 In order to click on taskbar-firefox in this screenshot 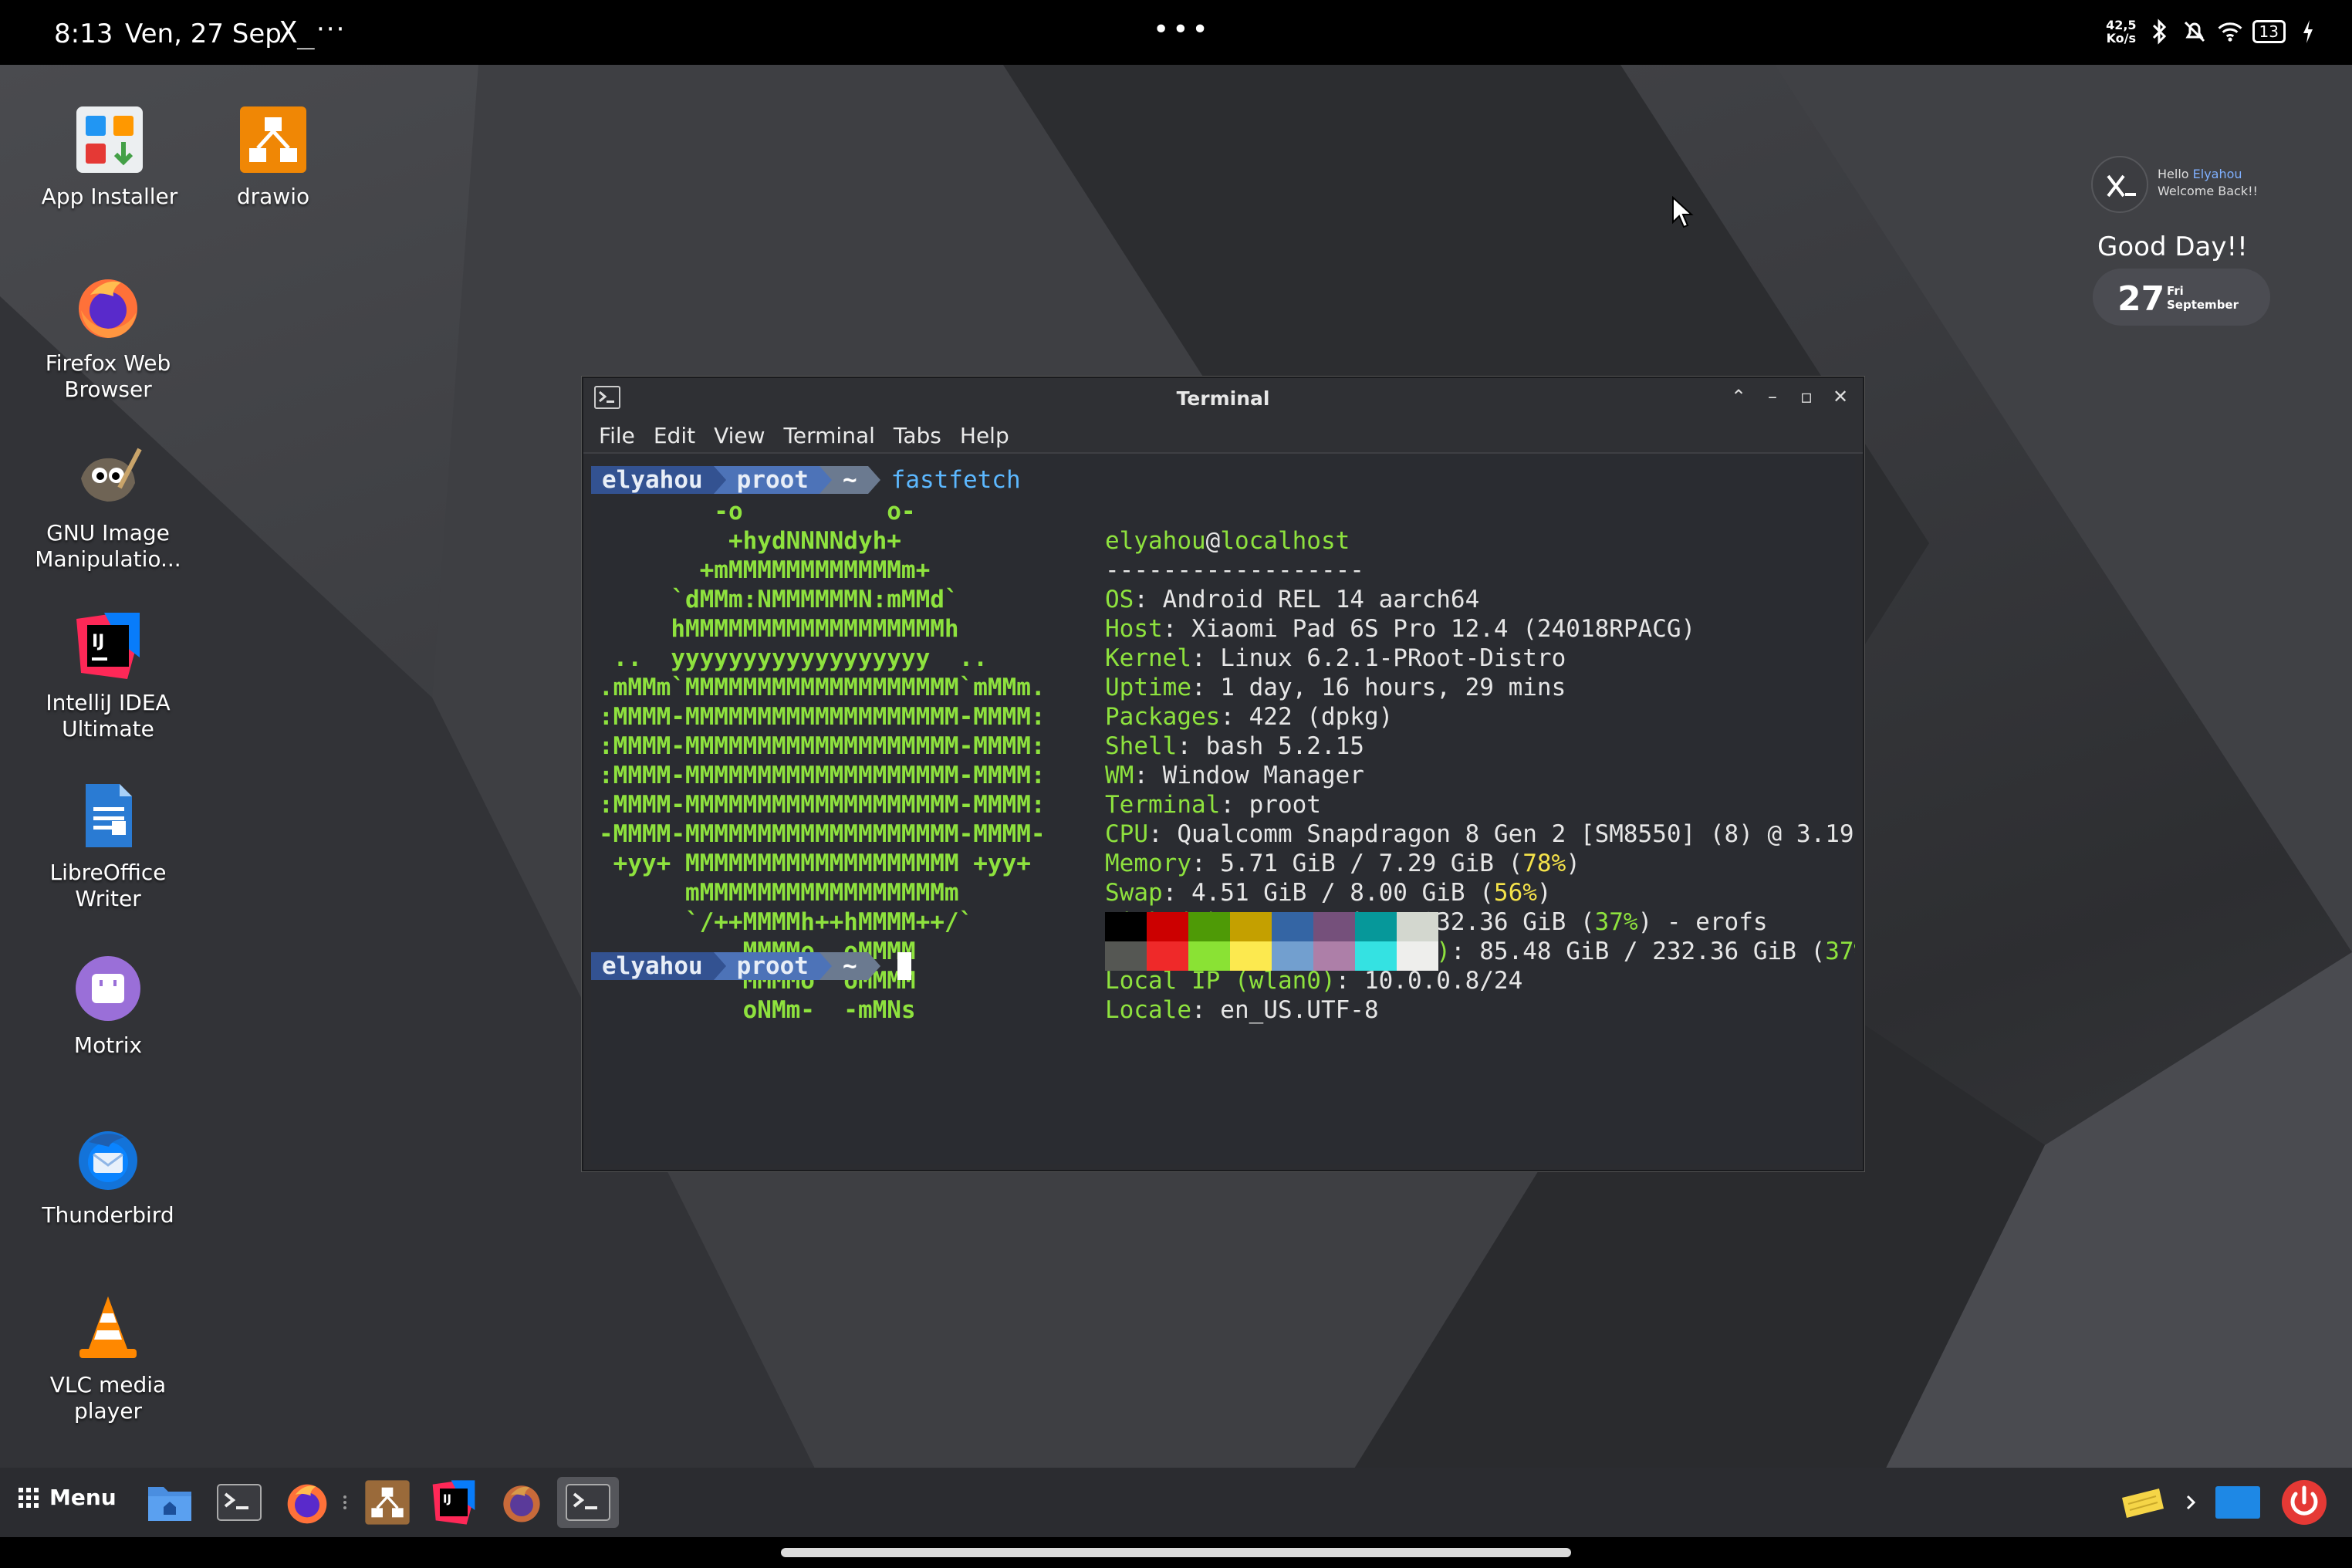, I will do `click(307, 1502)`.